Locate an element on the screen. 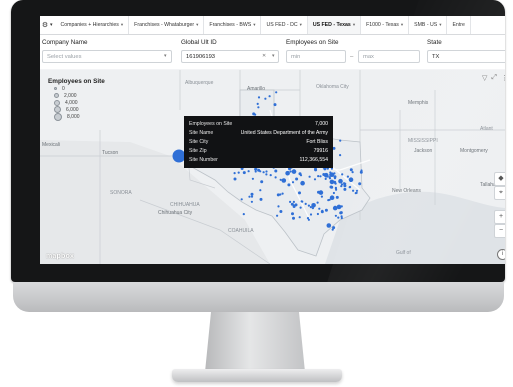 This screenshot has height=387, width=513. tab-us-fed-texas: US FED - Texas ▾ is located at coordinates (334, 25).